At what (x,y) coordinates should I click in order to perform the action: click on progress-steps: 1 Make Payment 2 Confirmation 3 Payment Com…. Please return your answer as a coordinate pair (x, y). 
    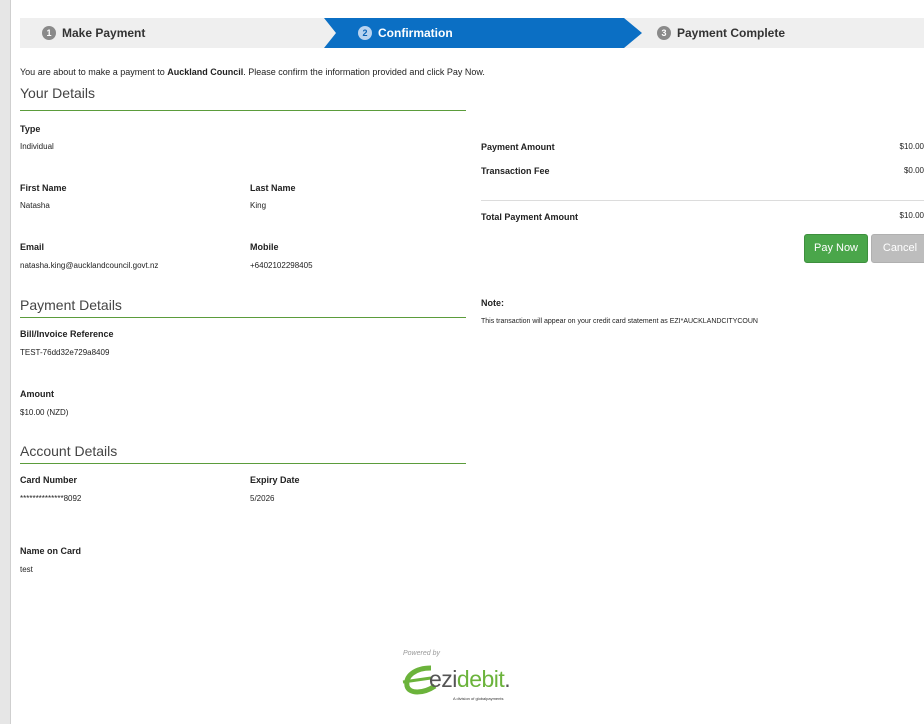
    Looking at the image, I should click on (472, 33).